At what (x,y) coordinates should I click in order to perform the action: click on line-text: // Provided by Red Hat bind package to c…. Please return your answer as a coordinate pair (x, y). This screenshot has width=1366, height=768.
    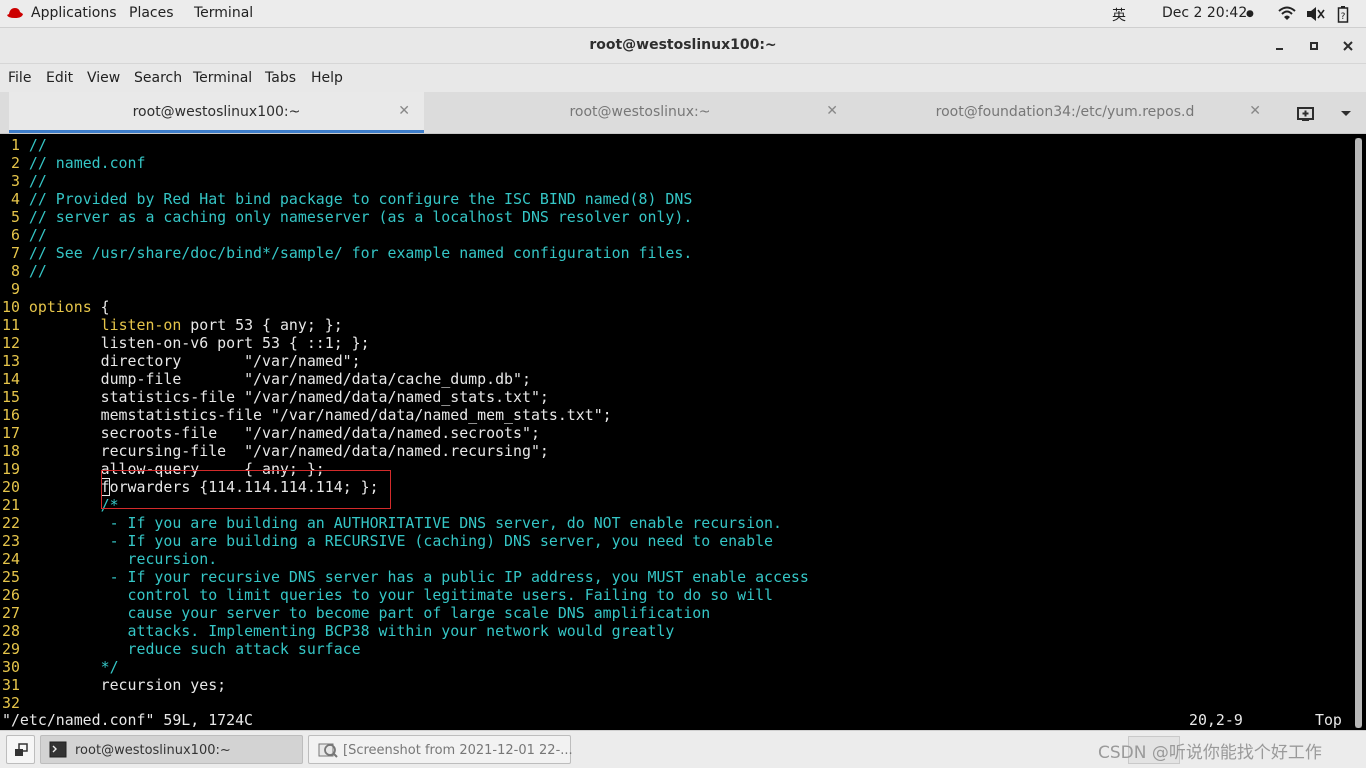
    Looking at the image, I should click on (360, 199).